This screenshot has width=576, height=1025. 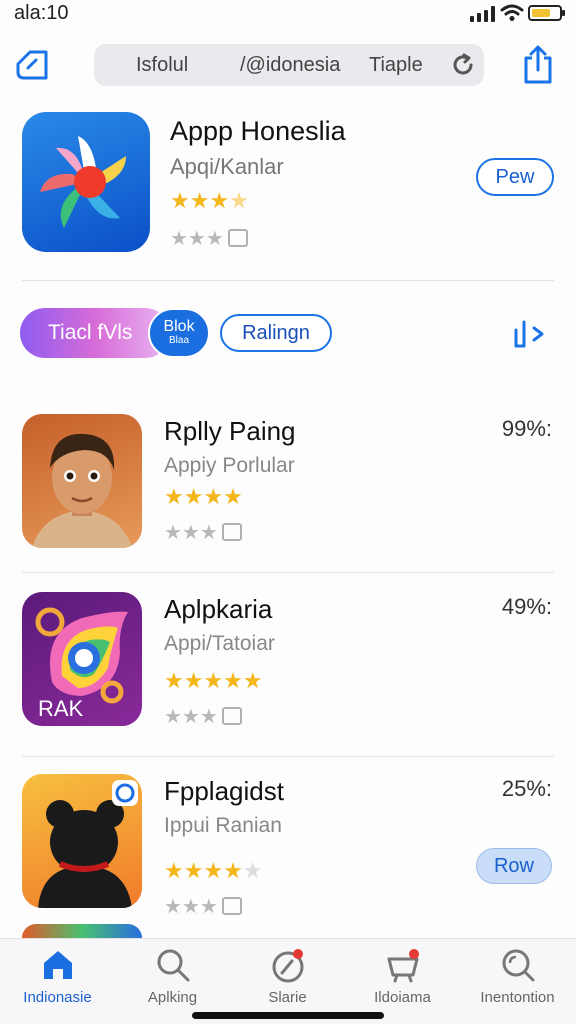 I want to click on app-icon-partial, so click(x=82, y=931).